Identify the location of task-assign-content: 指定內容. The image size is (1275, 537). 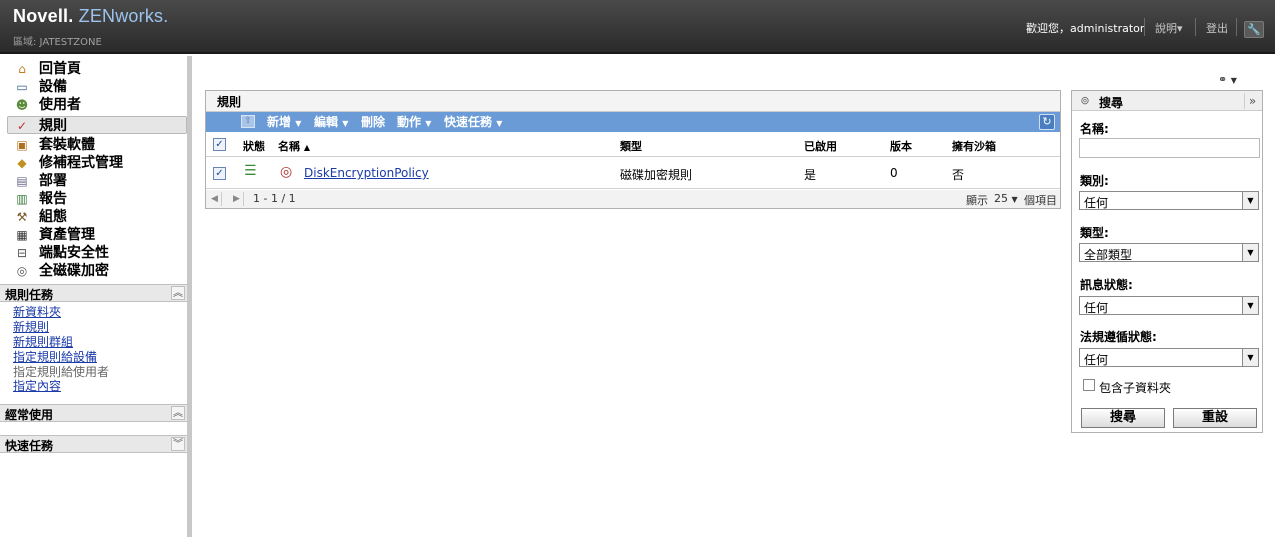
(37, 386).